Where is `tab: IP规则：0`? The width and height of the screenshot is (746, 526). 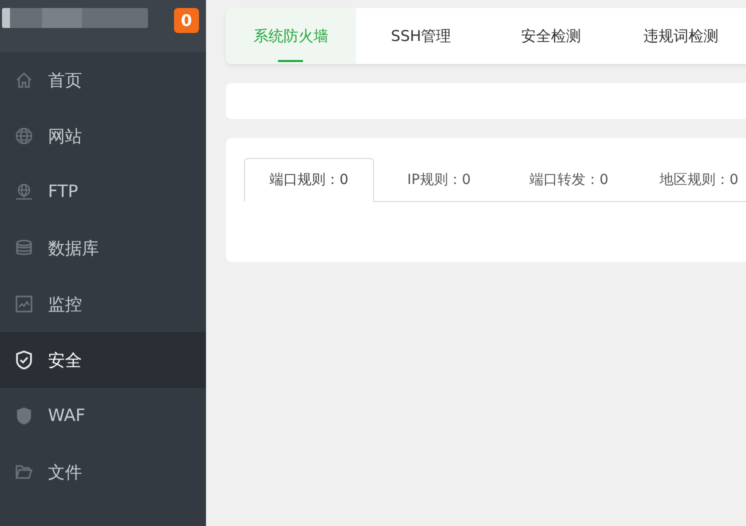
tab: IP规则：0 is located at coordinates (439, 180).